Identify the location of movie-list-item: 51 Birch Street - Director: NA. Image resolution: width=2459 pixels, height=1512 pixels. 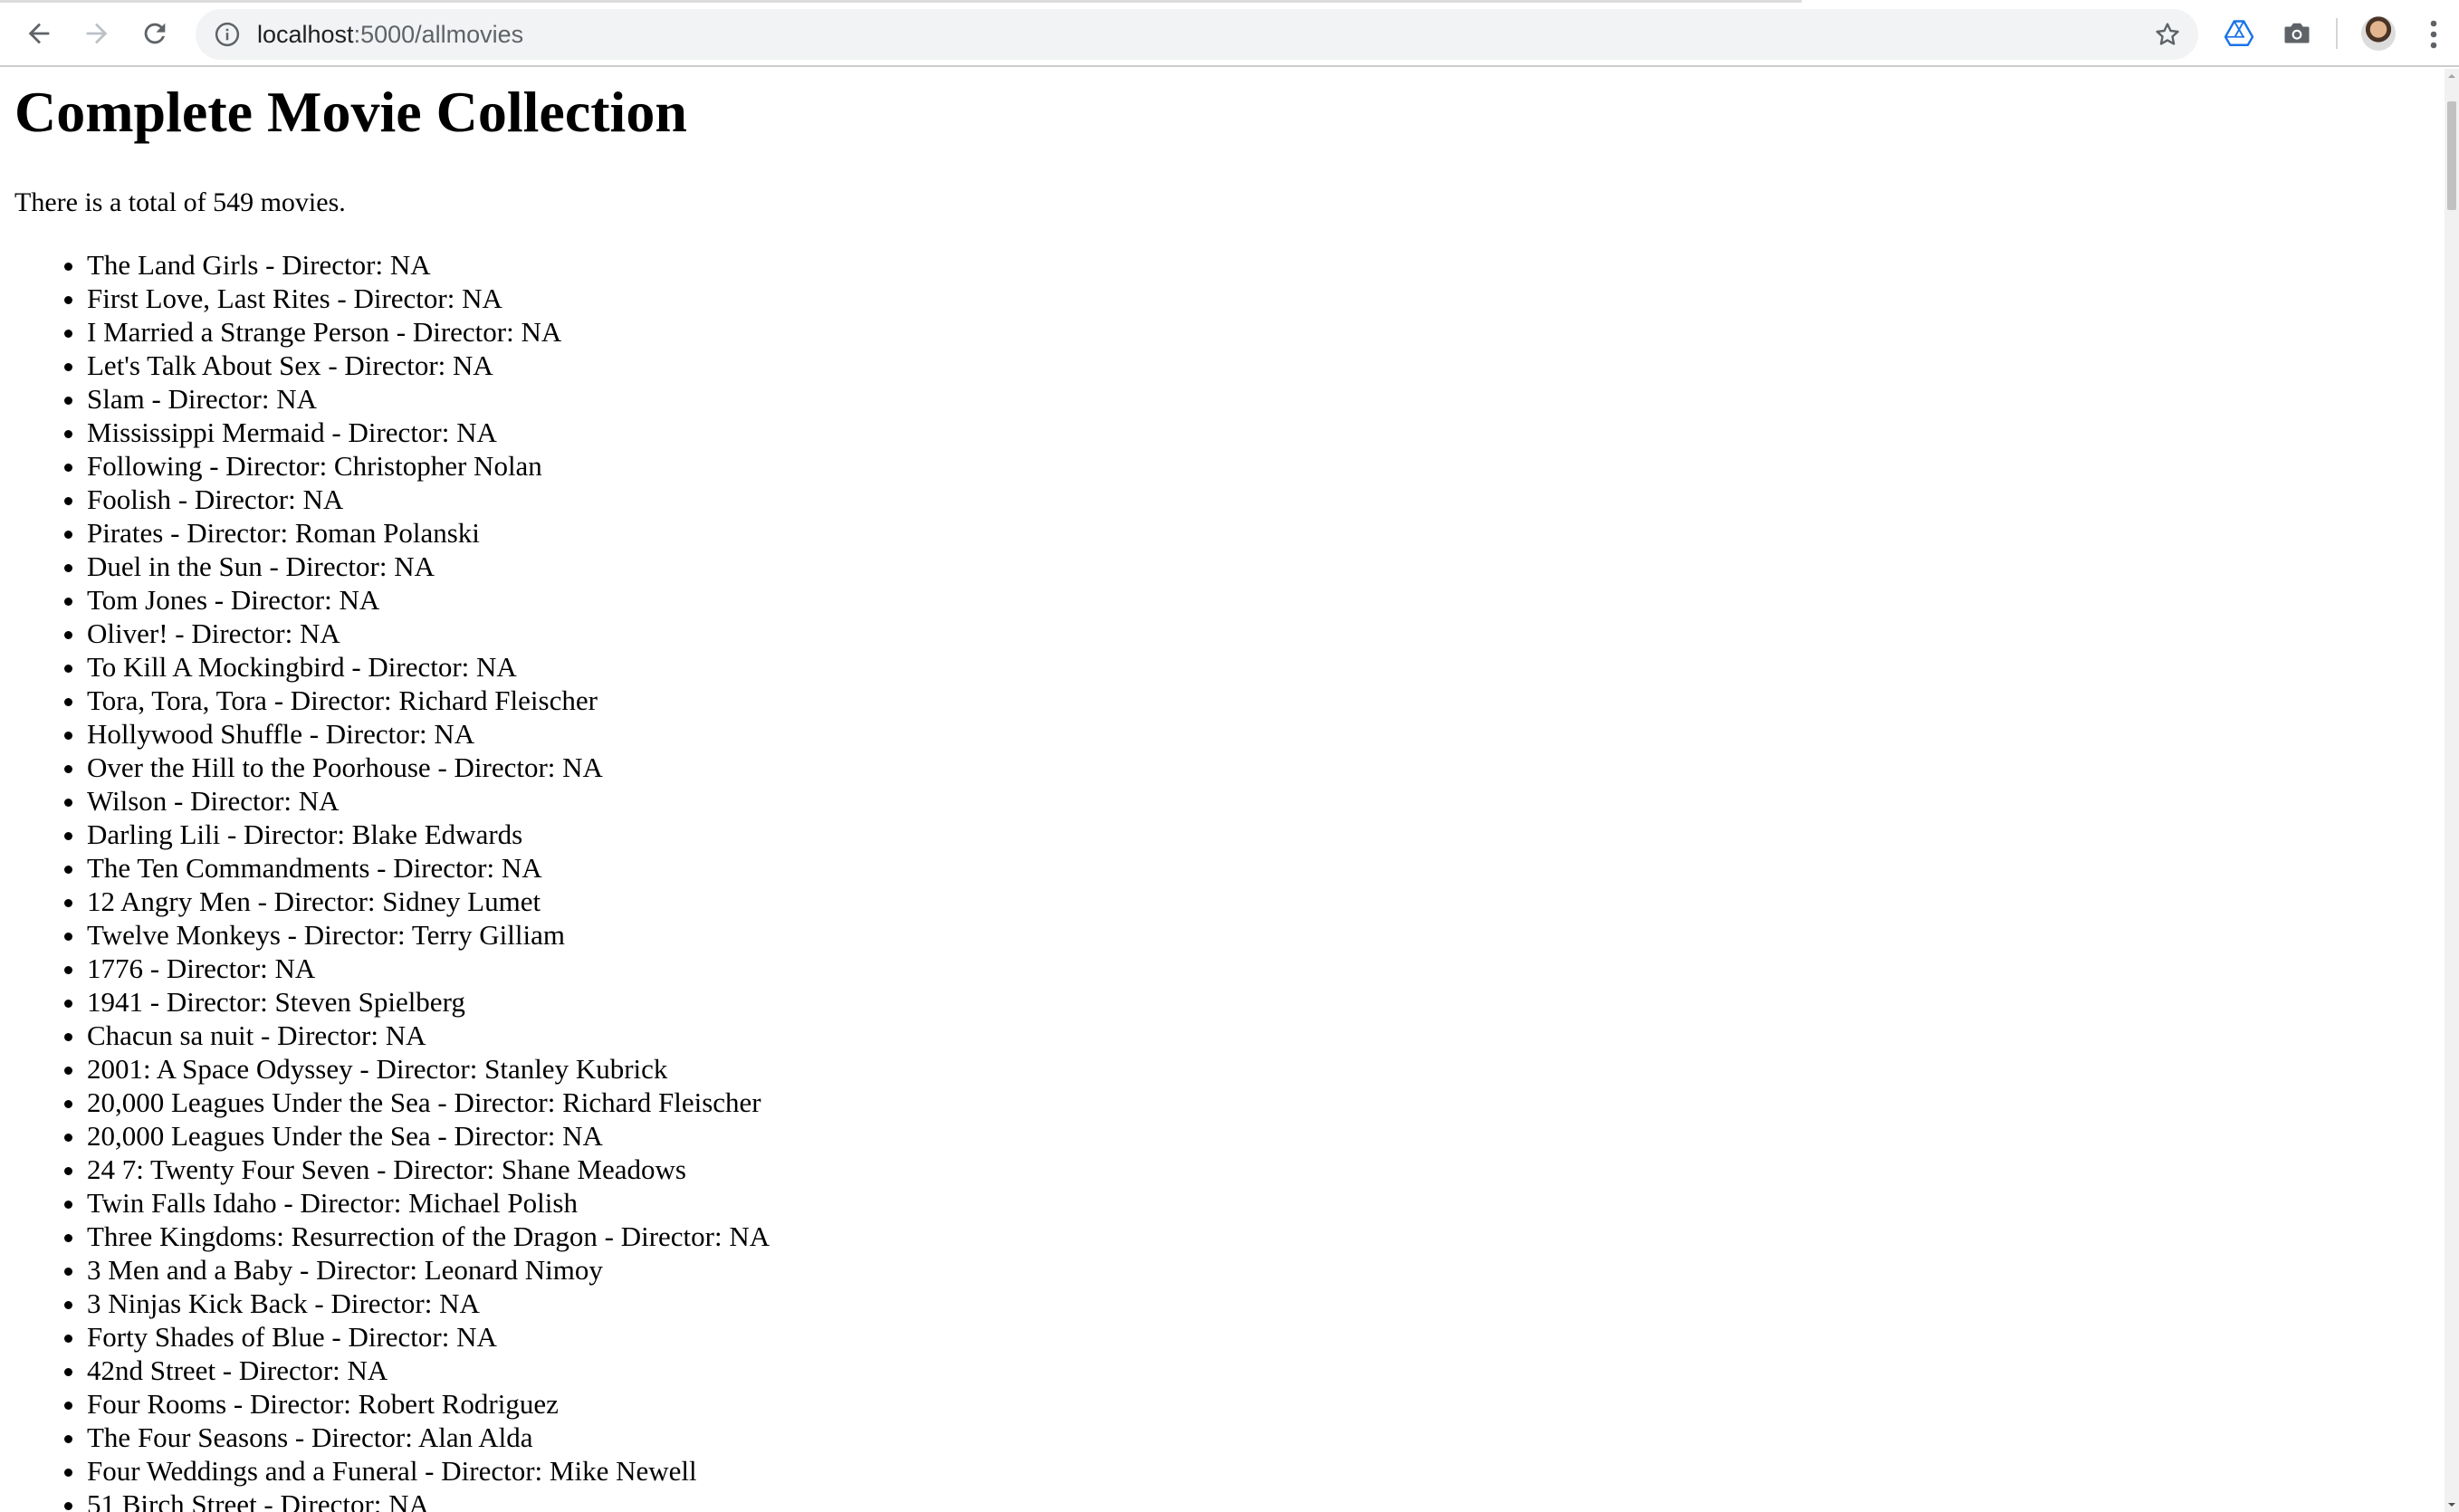
(428, 1500).